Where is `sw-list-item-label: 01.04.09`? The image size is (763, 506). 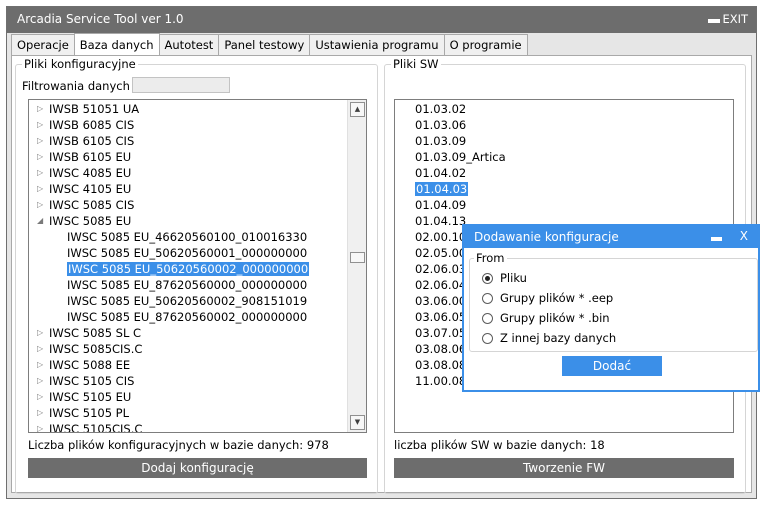
sw-list-item-label: 01.04.09 is located at coordinates (441, 205).